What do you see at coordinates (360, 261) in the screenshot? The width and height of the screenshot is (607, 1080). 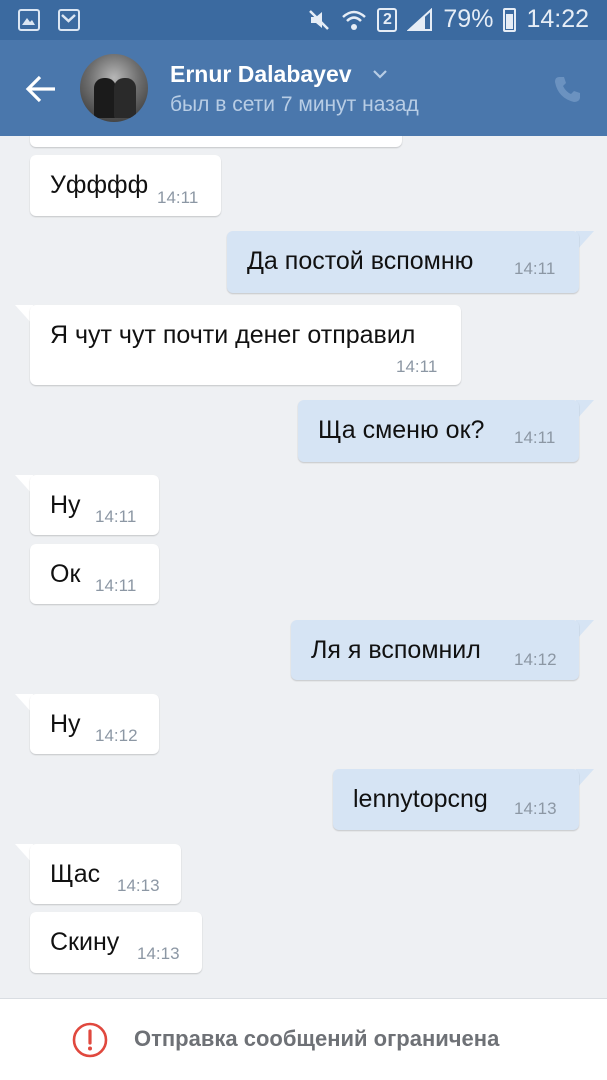 I see `message-text: Да постой вспомню` at bounding box center [360, 261].